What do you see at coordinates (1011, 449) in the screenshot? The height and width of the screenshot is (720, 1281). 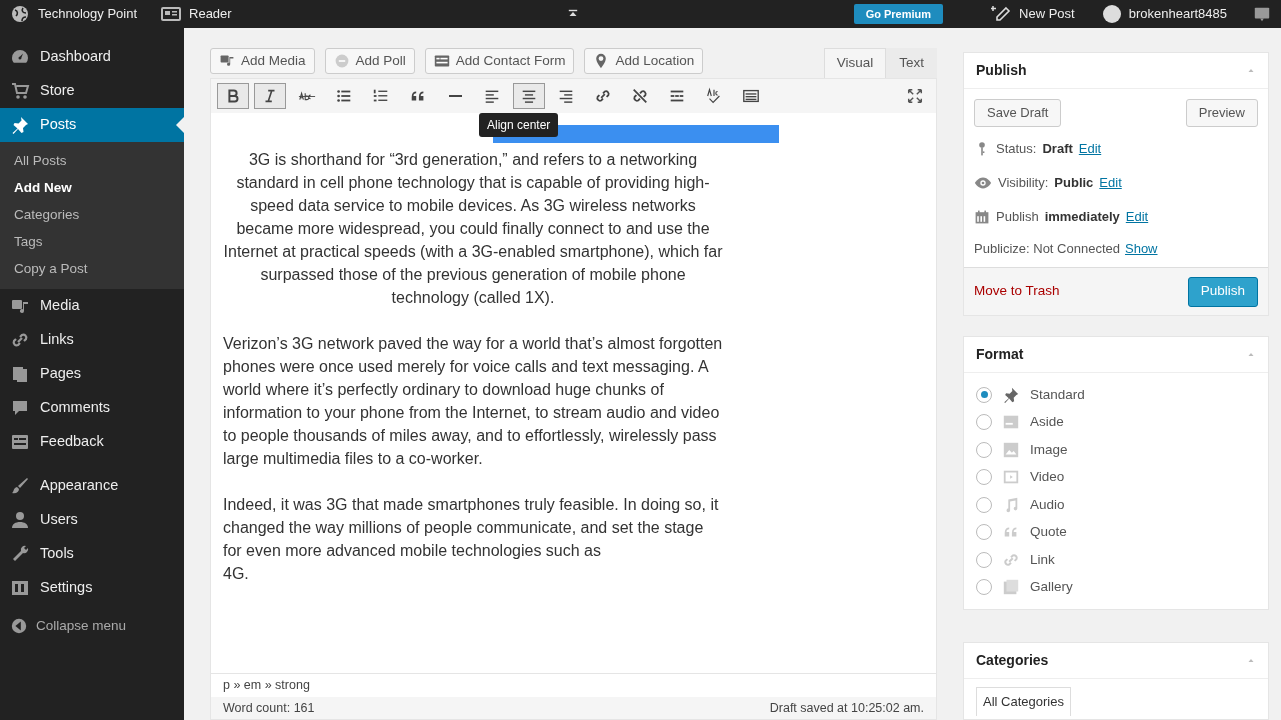 I see `image-icon` at bounding box center [1011, 449].